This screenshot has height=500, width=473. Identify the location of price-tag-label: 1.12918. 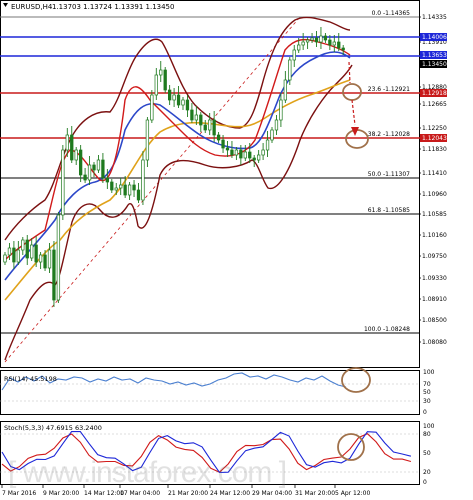
(434, 93).